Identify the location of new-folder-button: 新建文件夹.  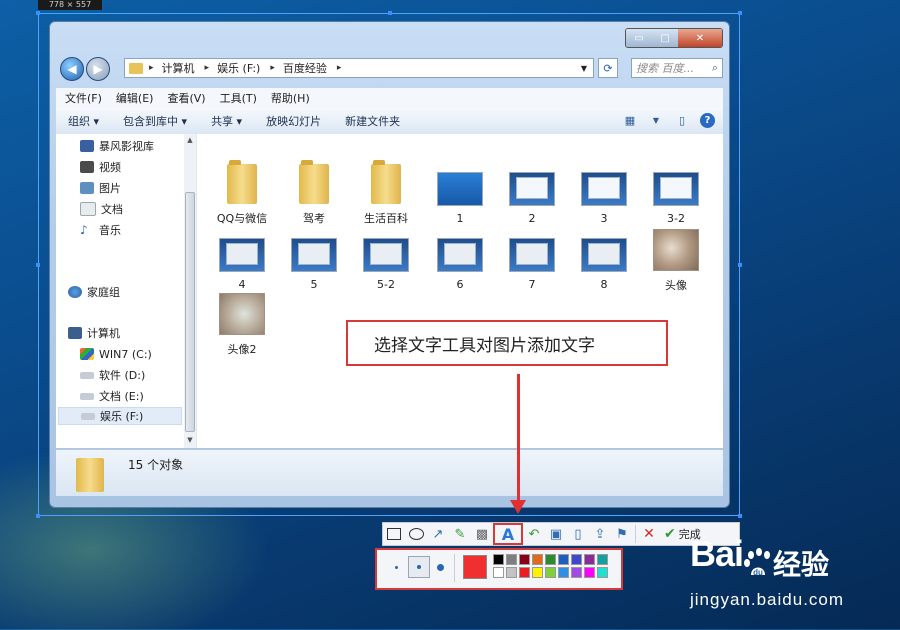
(372, 121).